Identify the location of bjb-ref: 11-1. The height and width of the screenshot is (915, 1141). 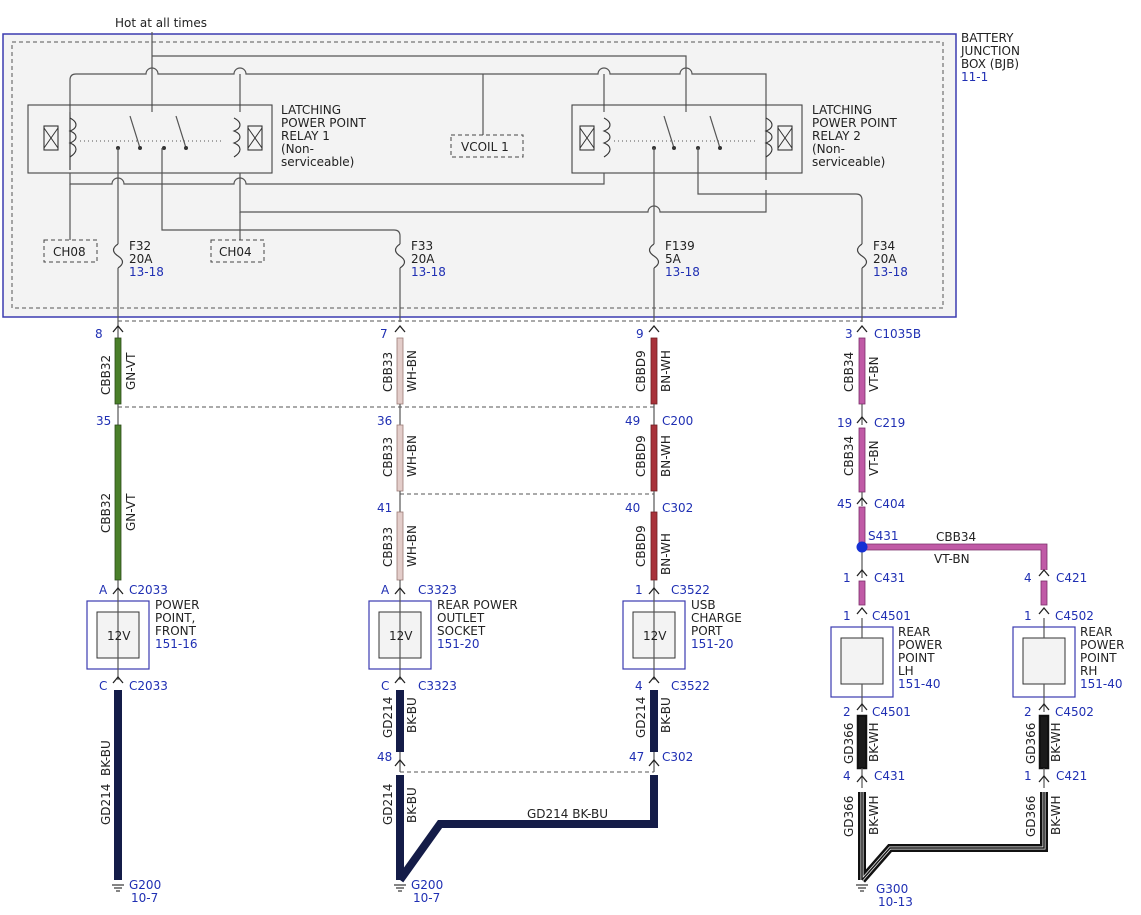
(974, 77).